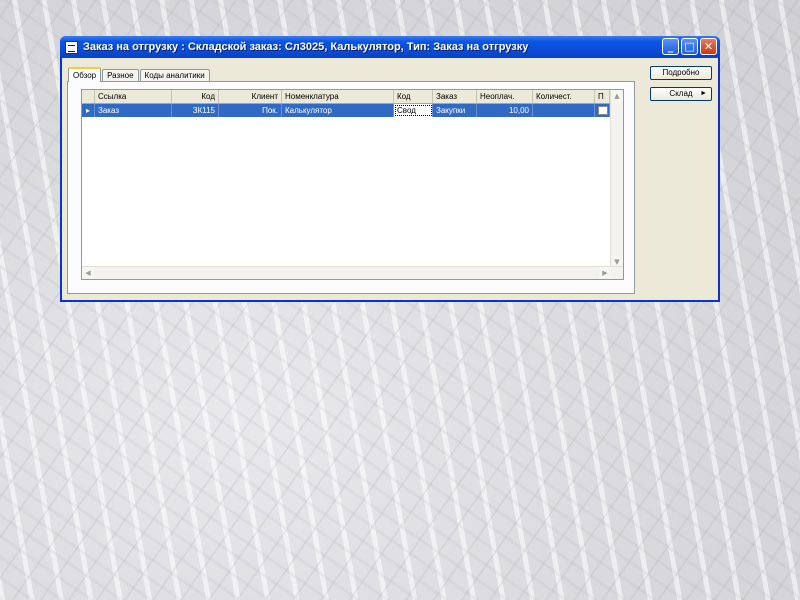 The height and width of the screenshot is (600, 800). I want to click on header-indicator, so click(88, 96).